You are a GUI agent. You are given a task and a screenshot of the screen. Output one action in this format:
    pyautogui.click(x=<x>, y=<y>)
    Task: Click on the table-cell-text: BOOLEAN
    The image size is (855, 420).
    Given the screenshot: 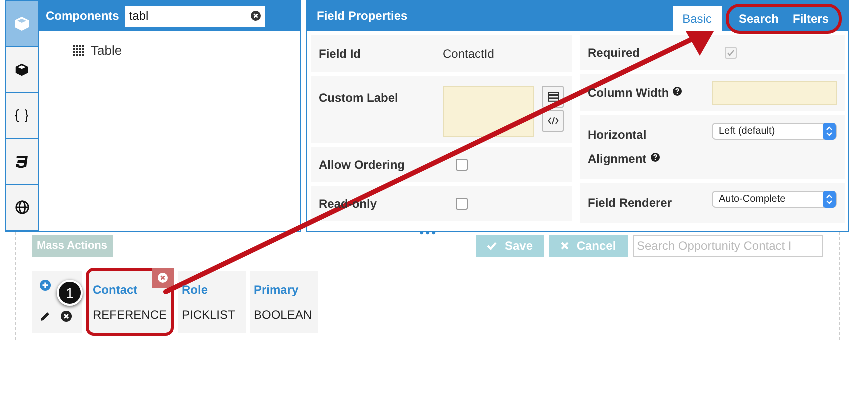 What is the action you would take?
    pyautogui.click(x=283, y=315)
    